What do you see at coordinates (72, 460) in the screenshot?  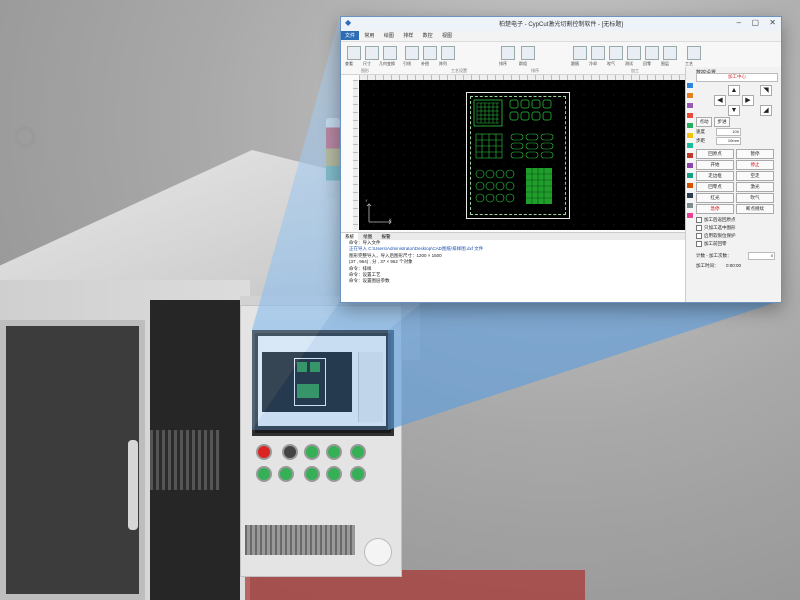 I see `machine-door-window` at bounding box center [72, 460].